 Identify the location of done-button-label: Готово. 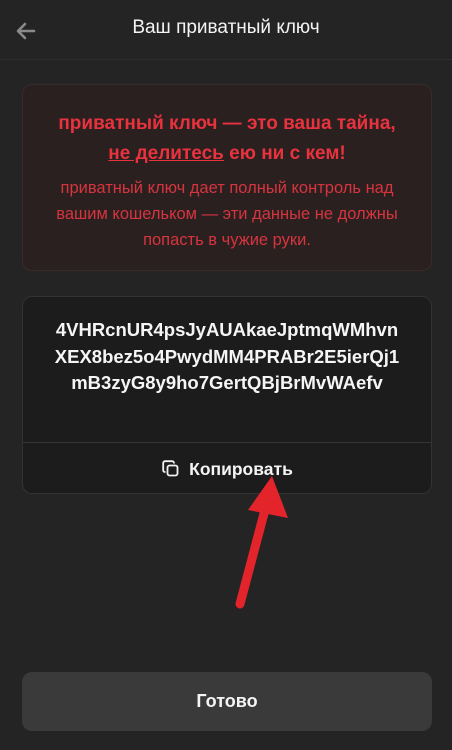
(227, 701).